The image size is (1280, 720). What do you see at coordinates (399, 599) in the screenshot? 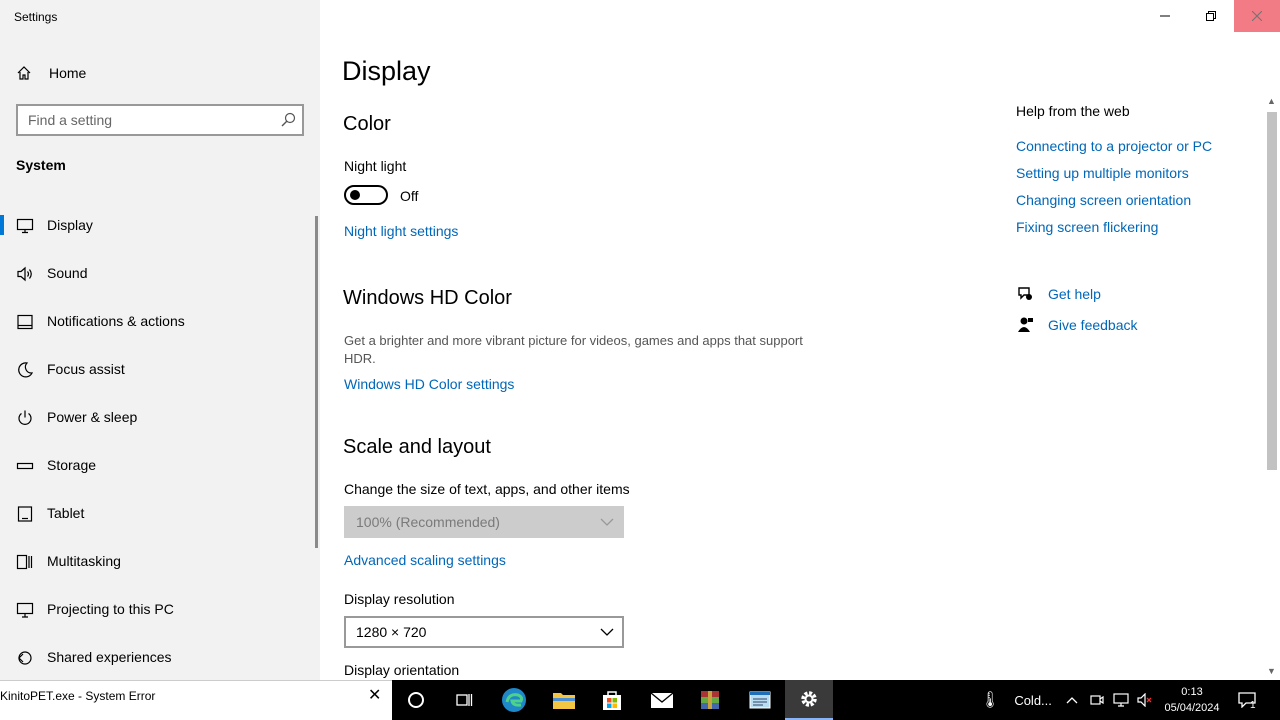
I see `resolution-label: Display resolution` at bounding box center [399, 599].